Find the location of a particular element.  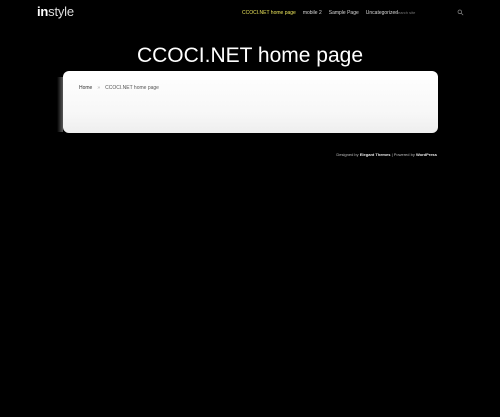

nav-item-uncategorized: Uncategorized is located at coordinates (382, 13).